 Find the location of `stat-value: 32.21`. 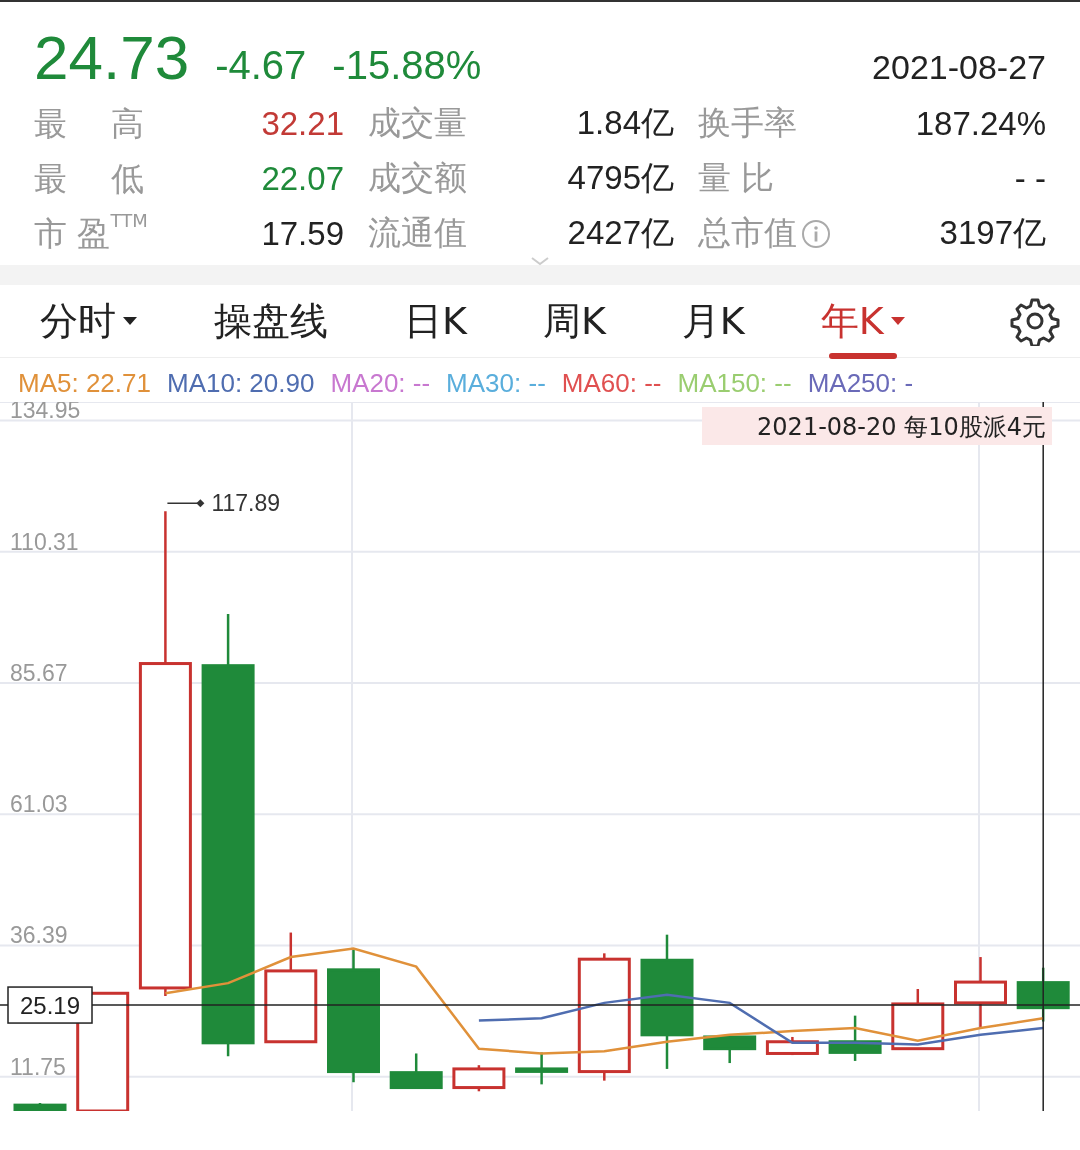

stat-value: 32.21 is located at coordinates (302, 123).